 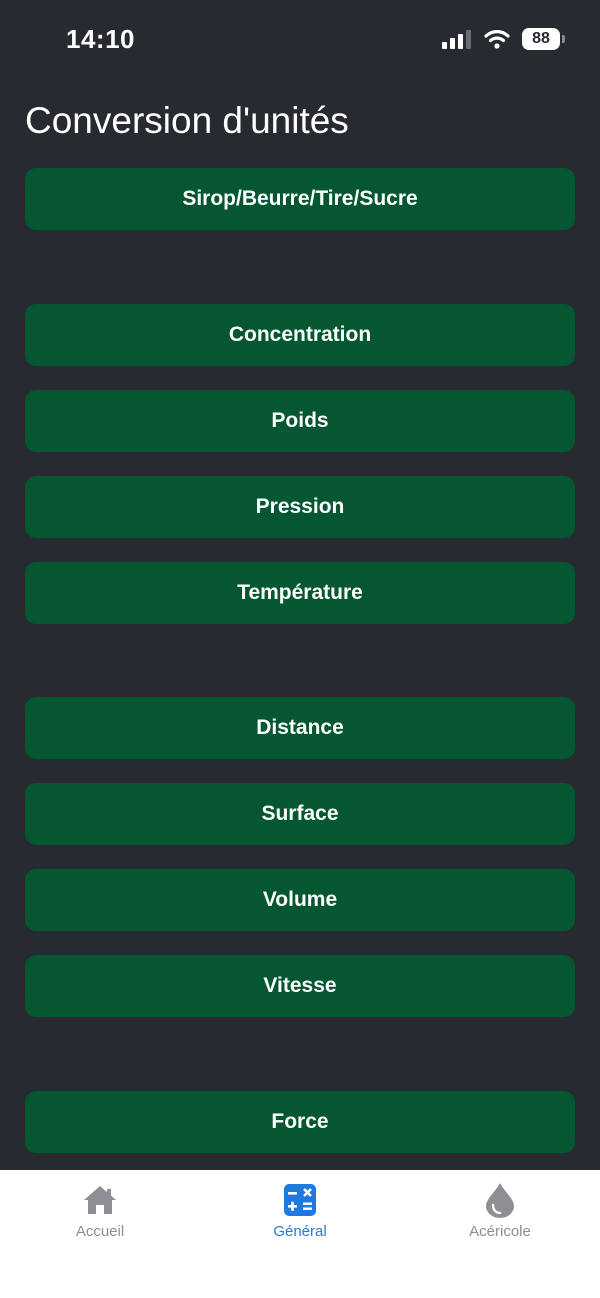 I want to click on tab-label-accueil: Accueil, so click(x=100, y=1231).